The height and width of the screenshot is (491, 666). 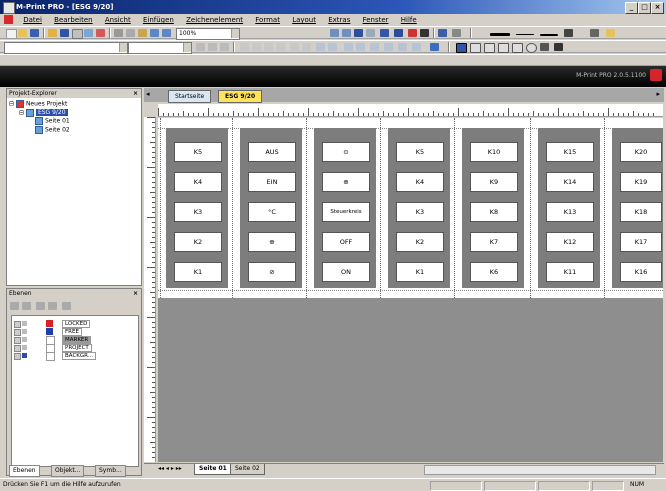 What do you see at coordinates (376, 20) in the screenshot?
I see `menu-fenster: Fenster` at bounding box center [376, 20].